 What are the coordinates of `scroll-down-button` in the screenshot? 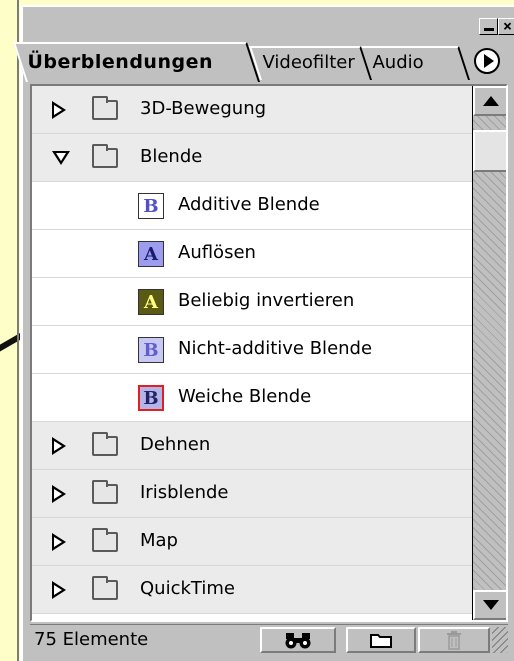 It's located at (489, 605).